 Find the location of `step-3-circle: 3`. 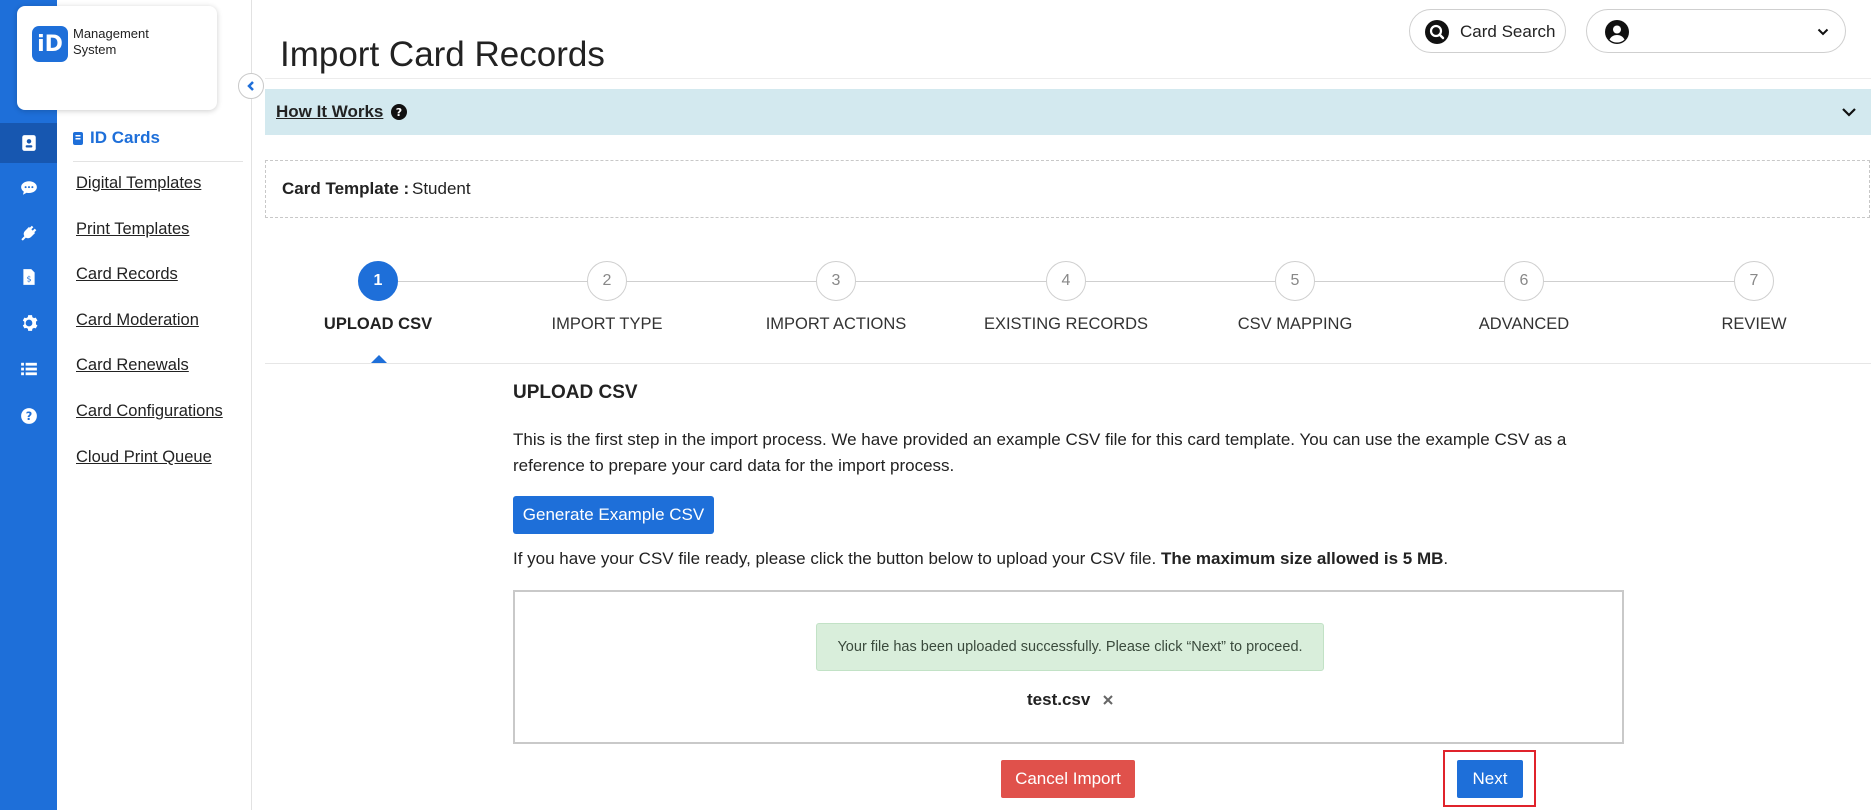

step-3-circle: 3 is located at coordinates (836, 281).